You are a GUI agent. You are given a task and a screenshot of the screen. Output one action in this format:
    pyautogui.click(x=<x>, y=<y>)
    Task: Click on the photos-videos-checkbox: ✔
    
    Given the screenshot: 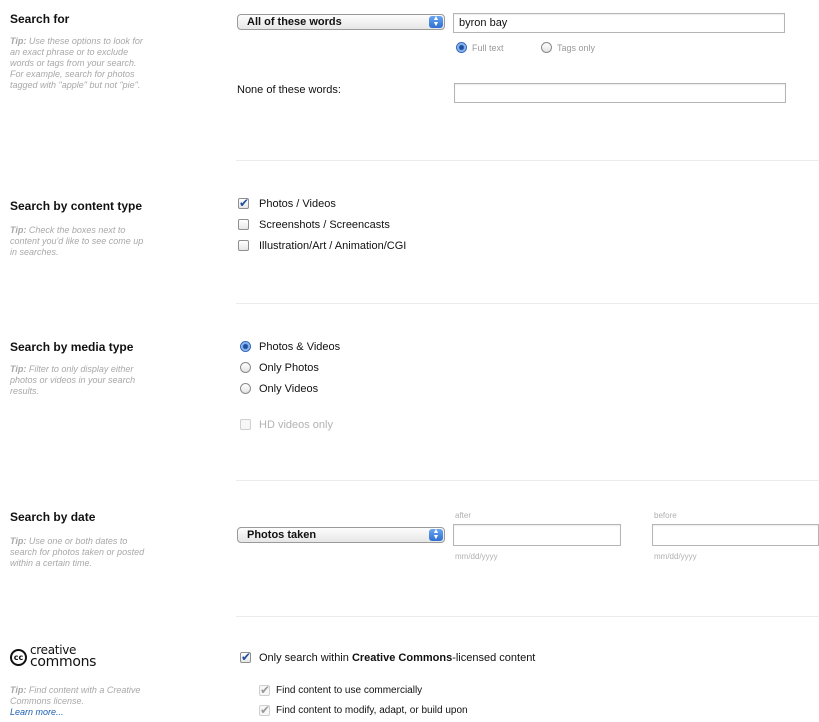 What is the action you would take?
    pyautogui.click(x=243, y=203)
    